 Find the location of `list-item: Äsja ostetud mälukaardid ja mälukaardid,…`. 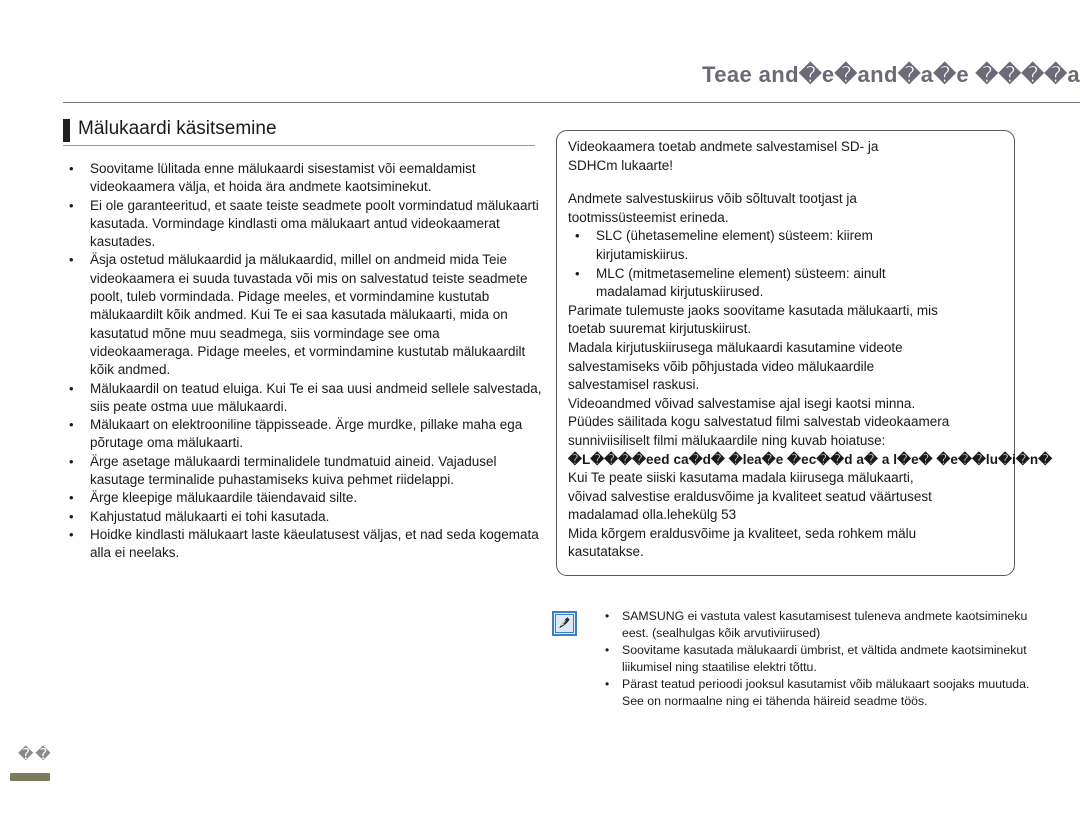

list-item: Äsja ostetud mälukaardid ja mälukaardid,… is located at coordinates (304, 315).